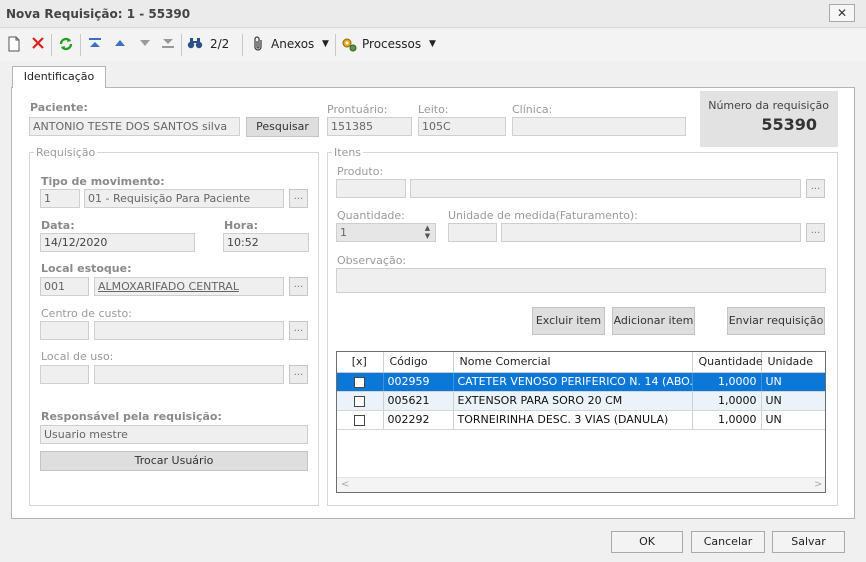 The height and width of the screenshot is (562, 866). Describe the element at coordinates (808, 542) in the screenshot. I see `salvar-button: Salvar` at that location.